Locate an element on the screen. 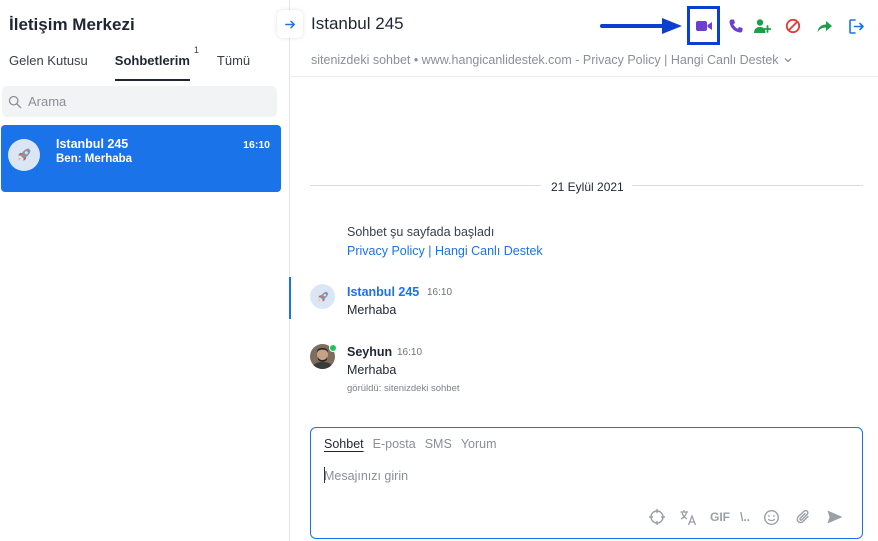 The height and width of the screenshot is (541, 878). message-composer: Sohbet E-posta SMS Yorum GIF \.. is located at coordinates (586, 483).